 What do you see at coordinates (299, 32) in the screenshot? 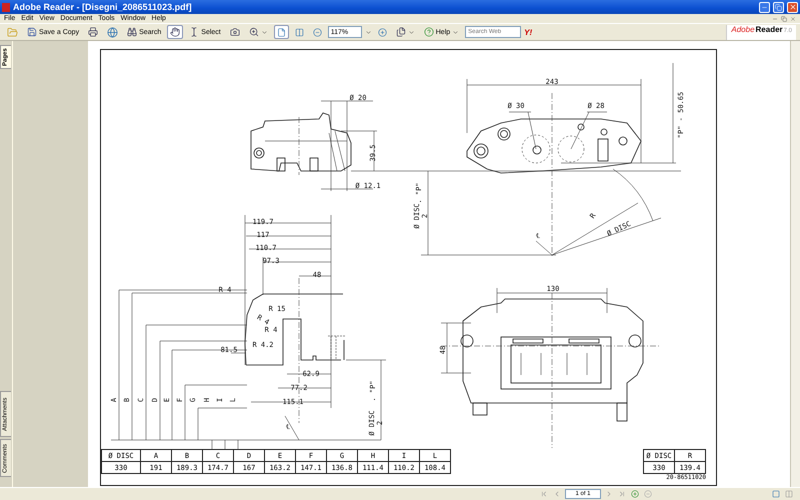
I see `fit-width-icon` at bounding box center [299, 32].